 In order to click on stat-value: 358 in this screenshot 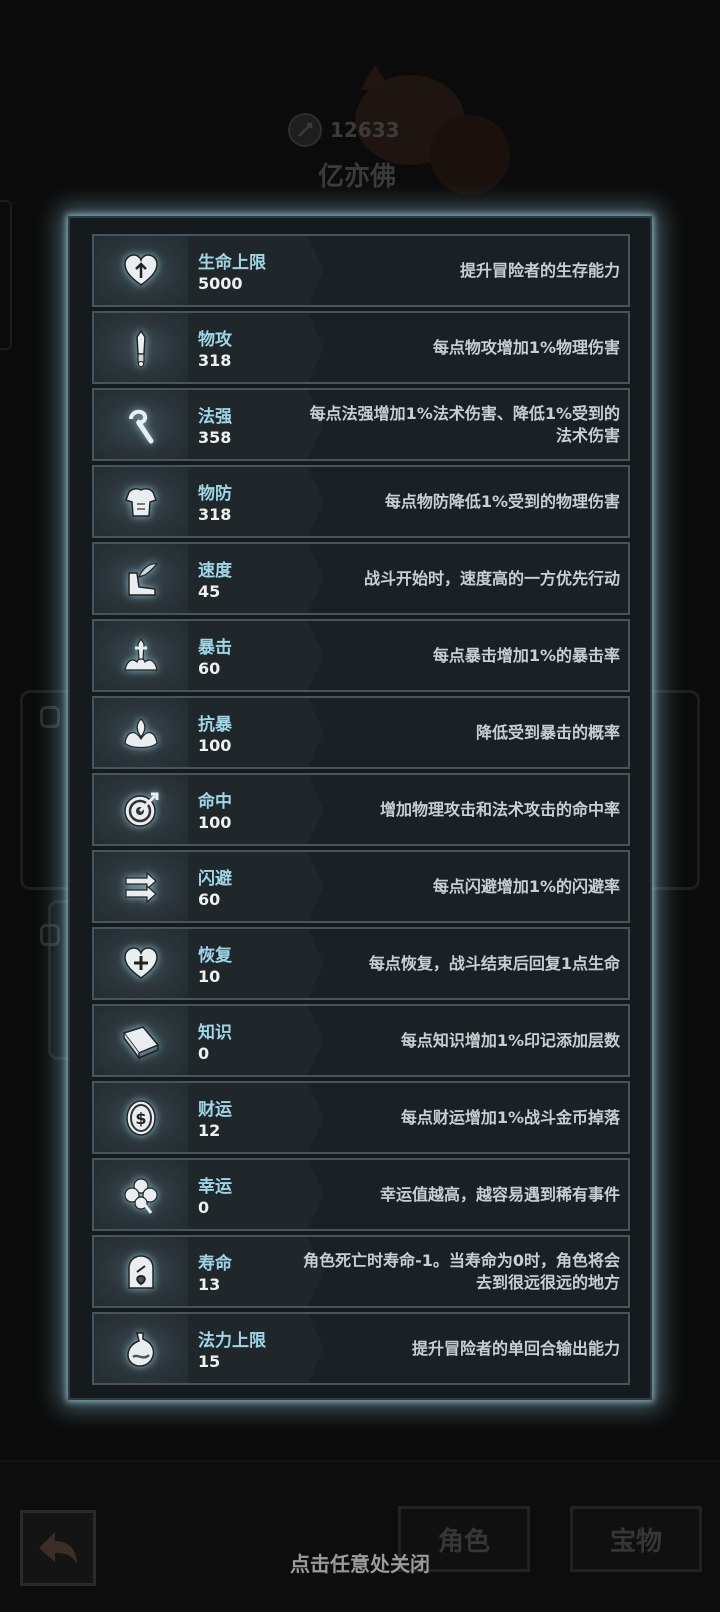, I will do `click(215, 437)`.